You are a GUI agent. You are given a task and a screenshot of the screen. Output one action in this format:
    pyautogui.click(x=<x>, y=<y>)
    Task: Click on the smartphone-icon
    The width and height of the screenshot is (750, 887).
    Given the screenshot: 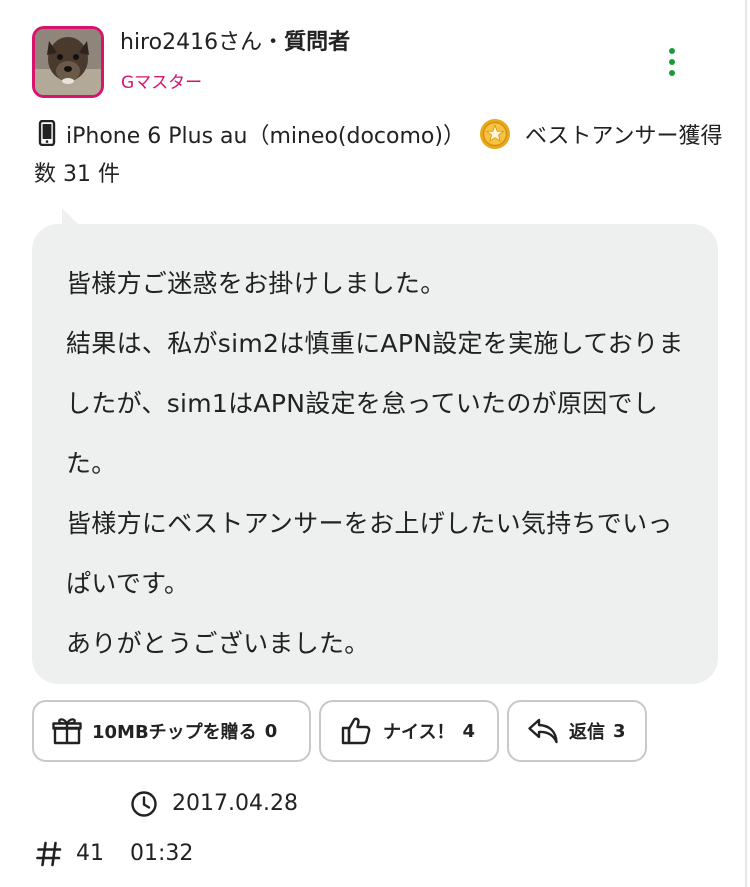 What is the action you would take?
    pyautogui.click(x=47, y=133)
    